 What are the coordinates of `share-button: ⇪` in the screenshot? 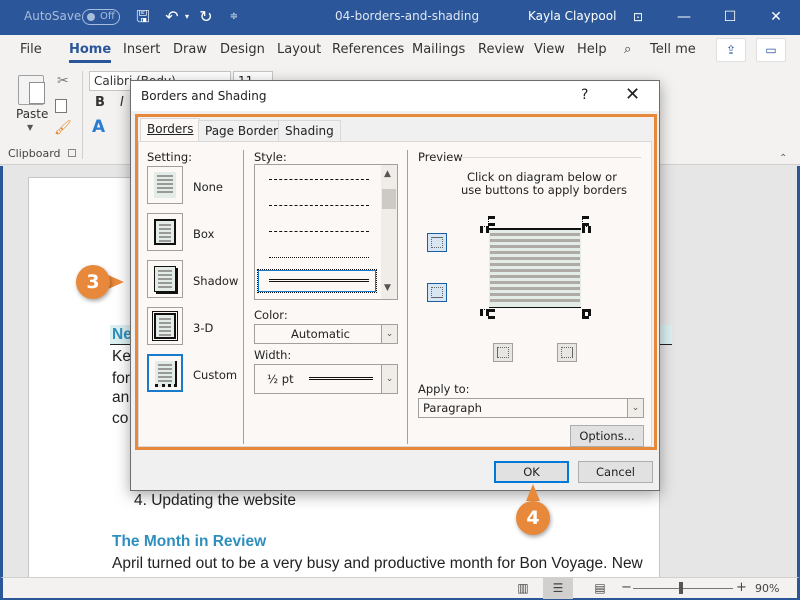 It's located at (731, 50).